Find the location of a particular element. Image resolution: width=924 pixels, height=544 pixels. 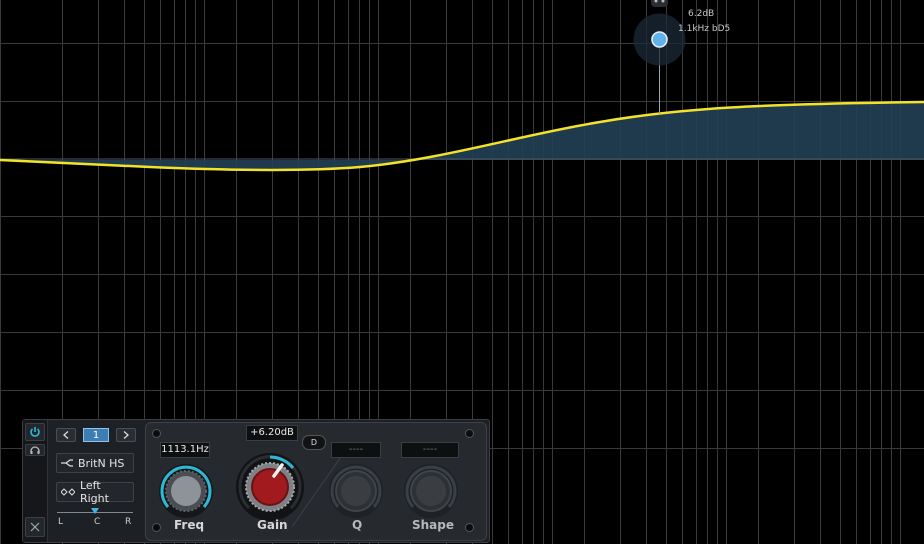

band-number: 1 is located at coordinates (96, 435).